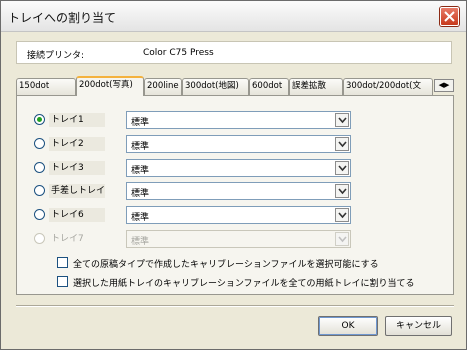 This screenshot has height=350, width=467. Describe the element at coordinates (244, 284) in the screenshot. I see `assign-all-trays-label: 選択した用紙トレイのキャリブレーションファイルを全ての用紙トレイに割り当てる` at that location.